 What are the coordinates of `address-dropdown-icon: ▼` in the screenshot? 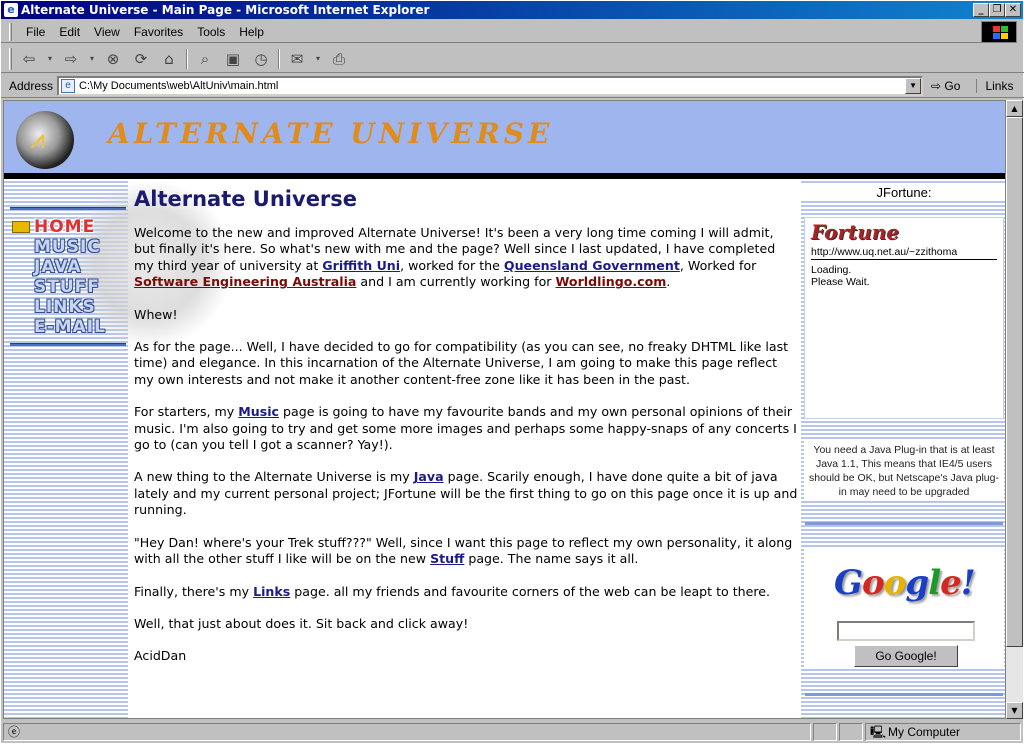 It's located at (913, 85).